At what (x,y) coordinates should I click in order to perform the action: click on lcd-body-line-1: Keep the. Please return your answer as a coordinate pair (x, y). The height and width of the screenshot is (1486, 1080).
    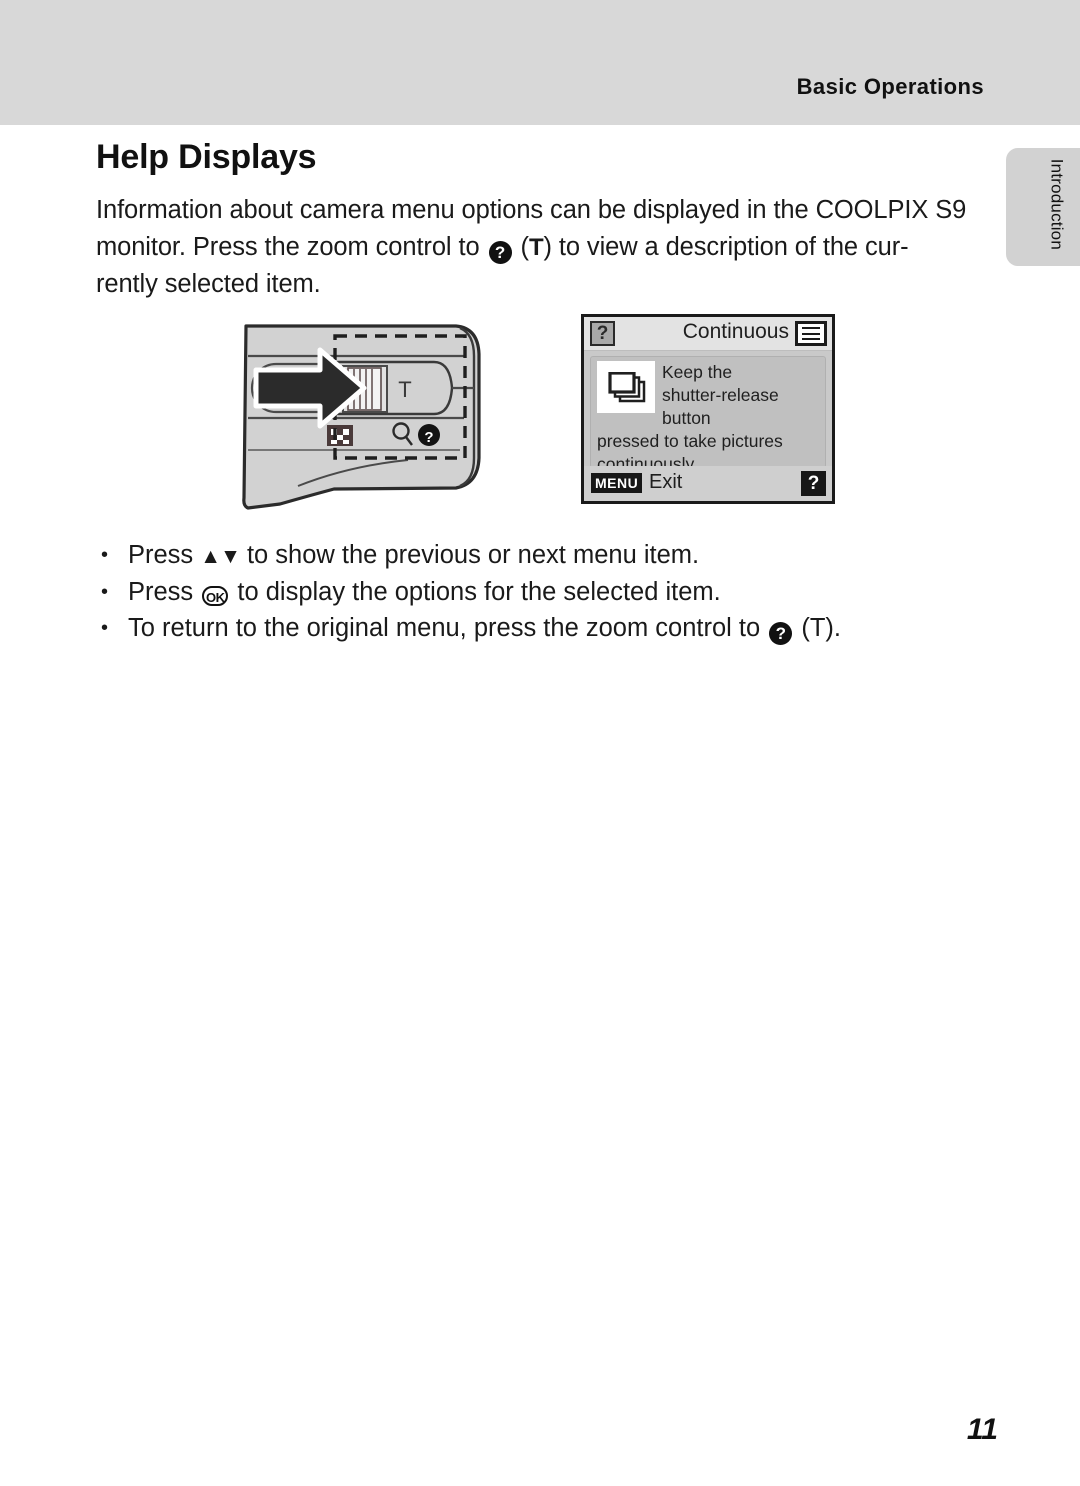
    Looking at the image, I should click on (697, 372).